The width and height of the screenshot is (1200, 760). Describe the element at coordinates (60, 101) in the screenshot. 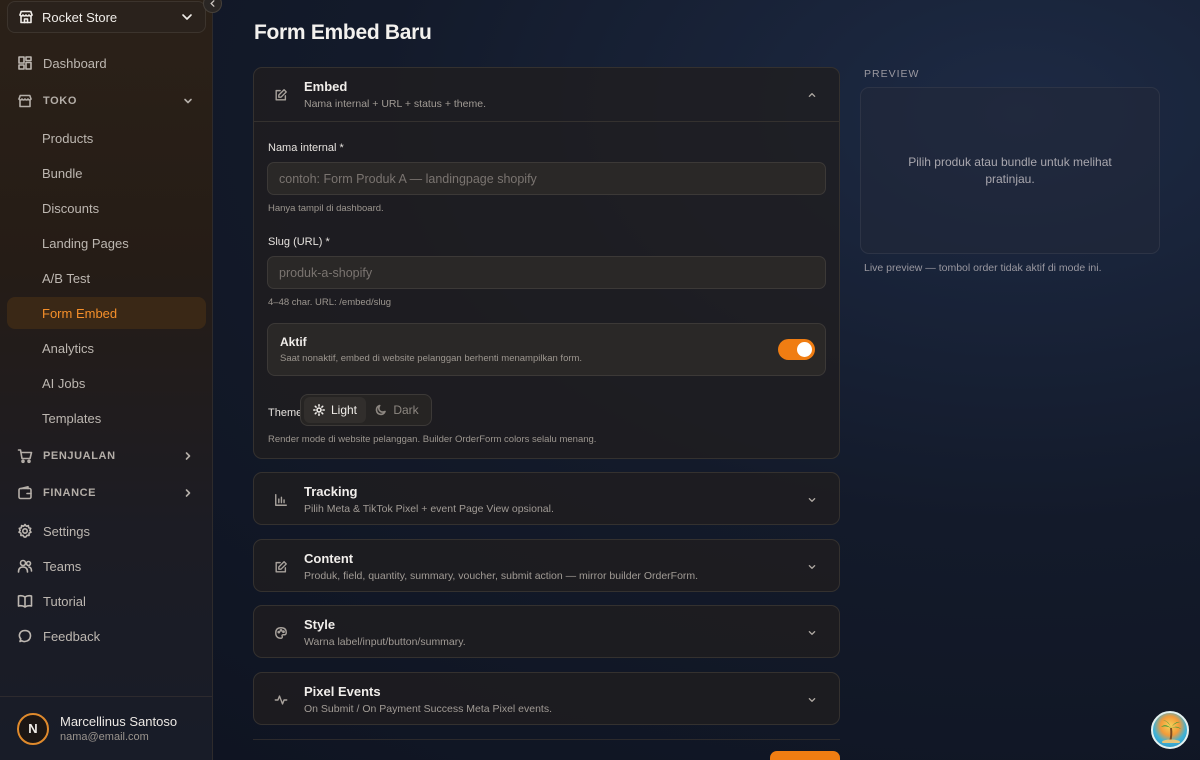

I see `nav-group-toko-label: TOKO` at that location.